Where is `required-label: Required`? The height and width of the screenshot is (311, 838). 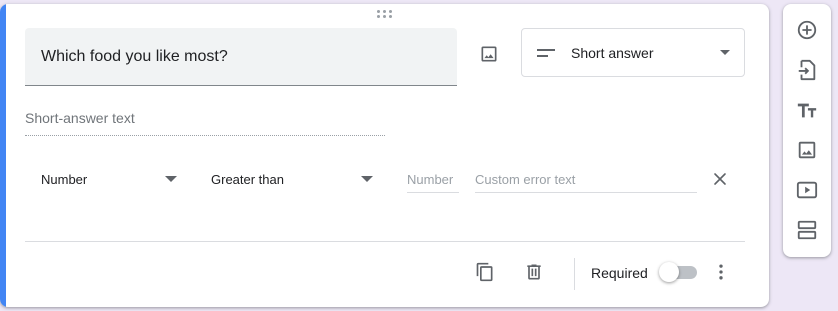
required-label: Required is located at coordinates (619, 273).